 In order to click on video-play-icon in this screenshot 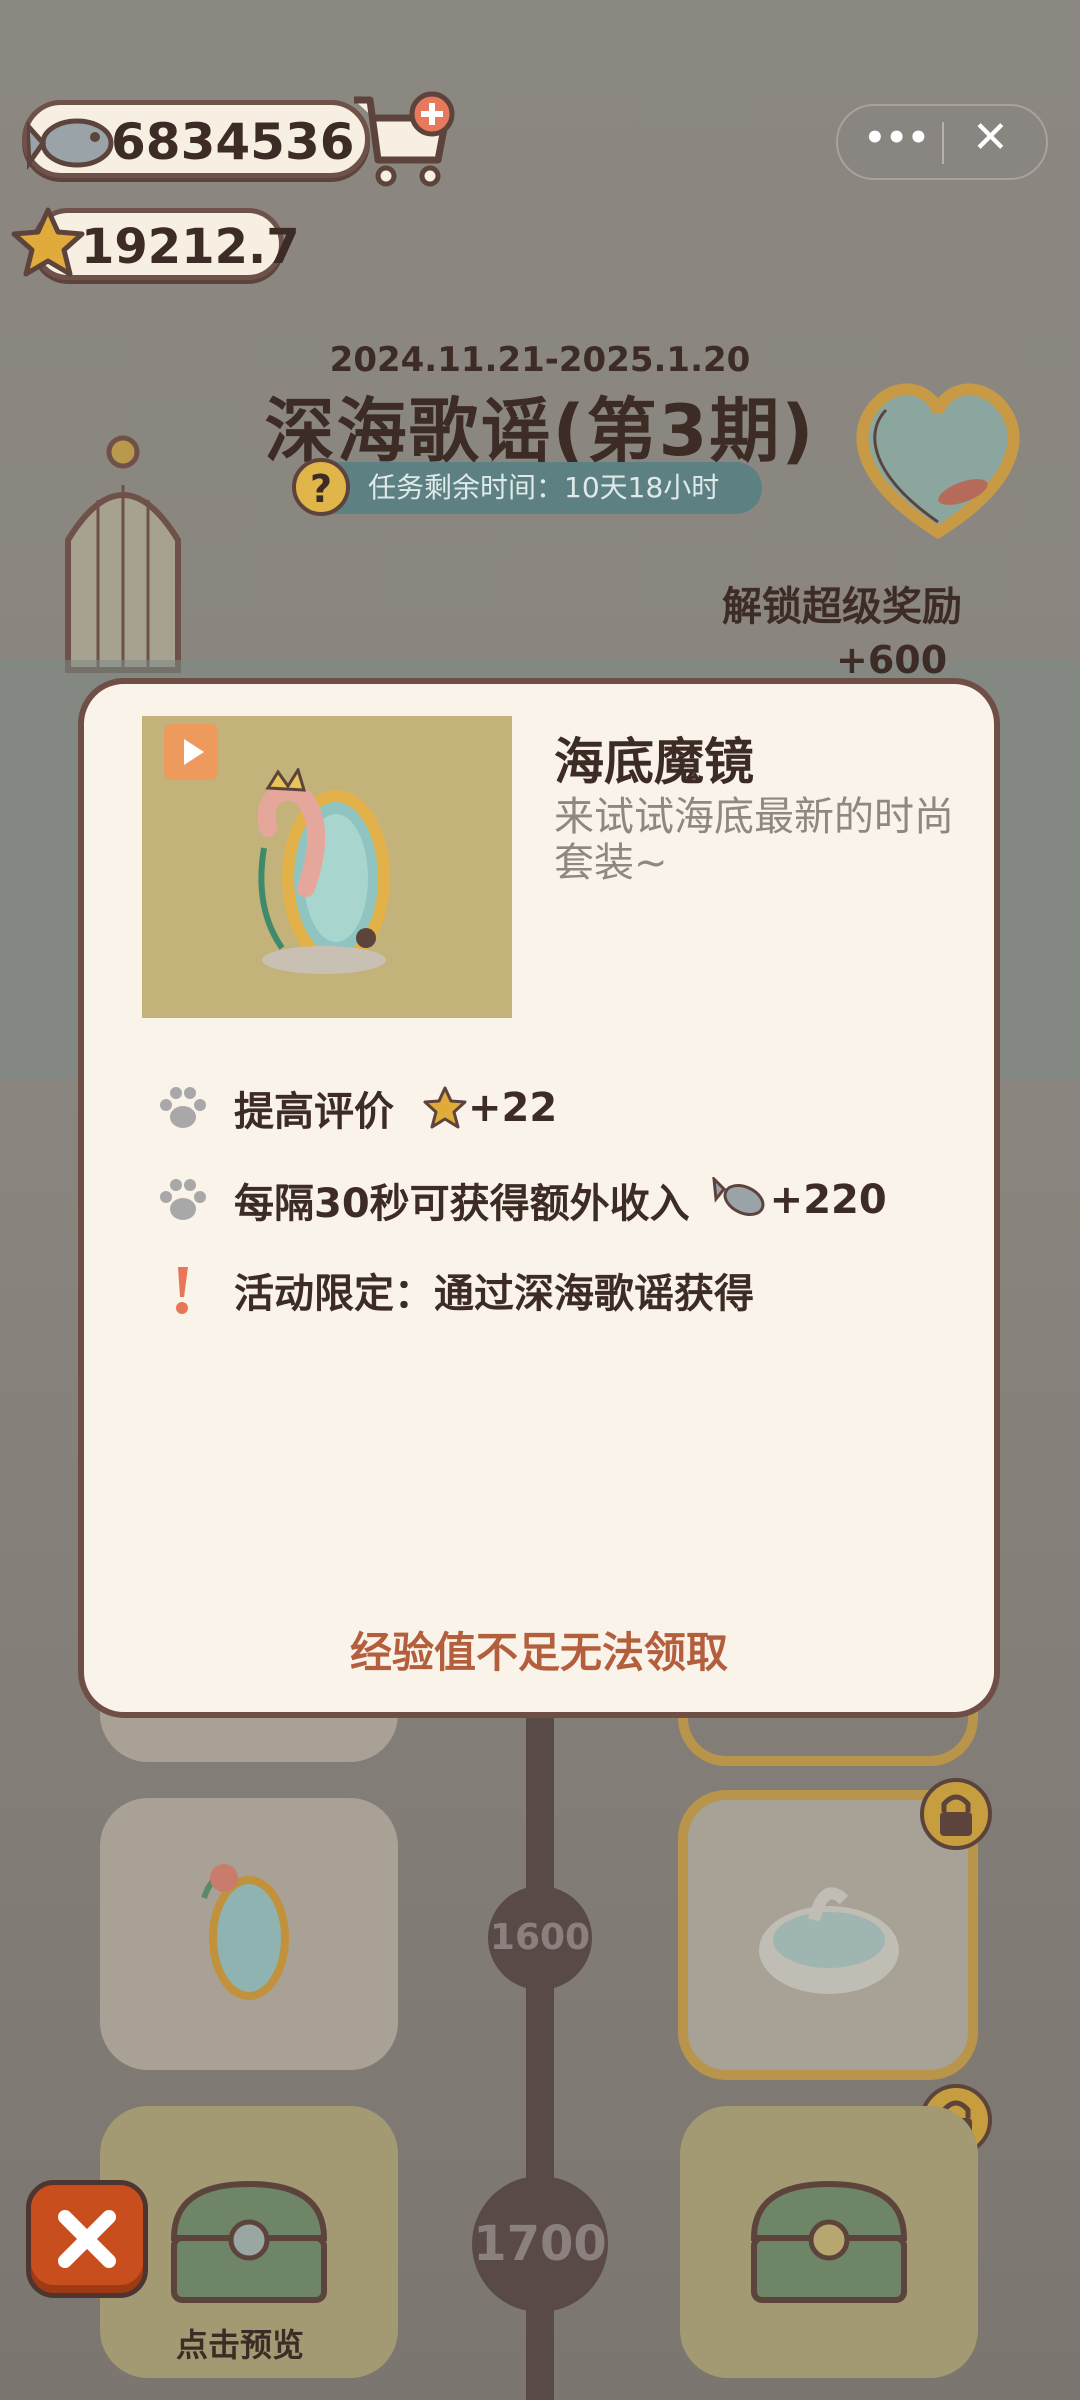, I will do `click(191, 752)`.